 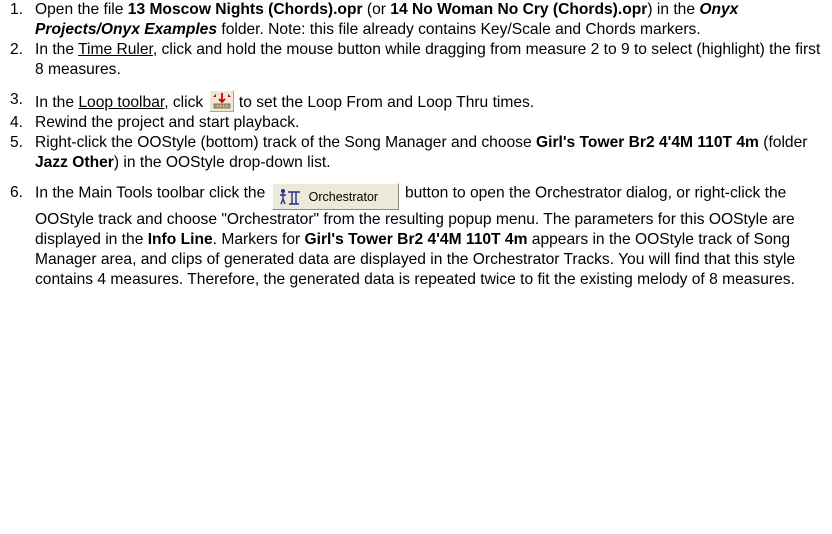 What do you see at coordinates (222, 162) in the screenshot?
I see `step-text: ) in the OOStyle drop-down list.` at bounding box center [222, 162].